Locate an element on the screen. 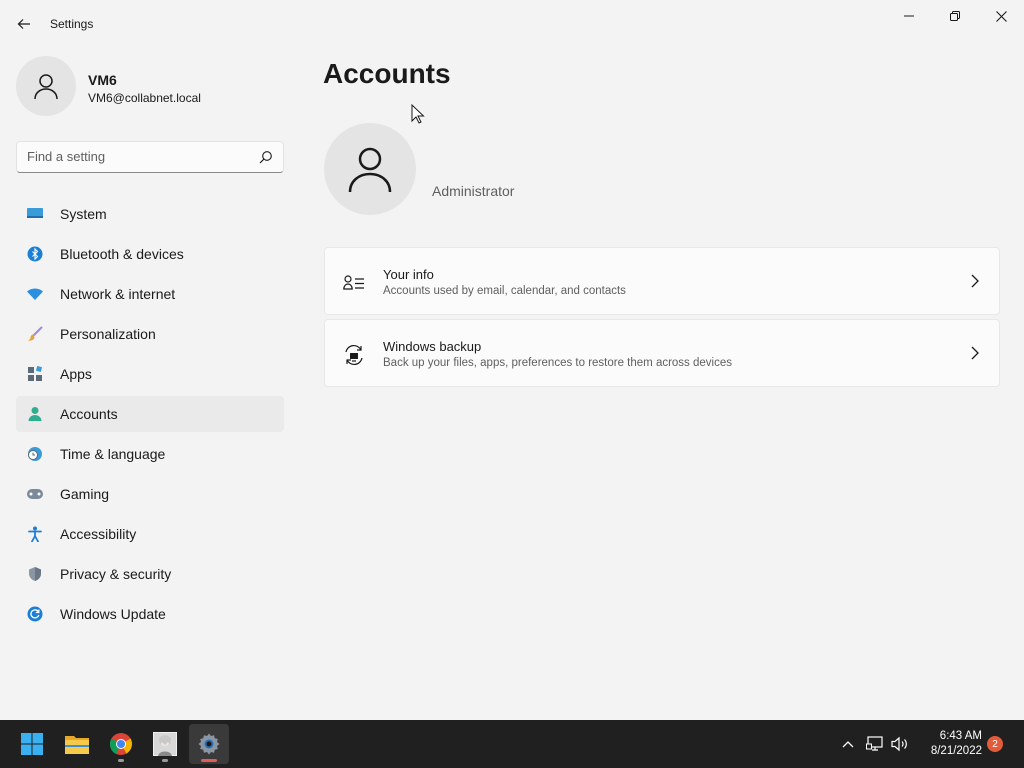 The image size is (1024, 768). back-button is located at coordinates (24, 24).